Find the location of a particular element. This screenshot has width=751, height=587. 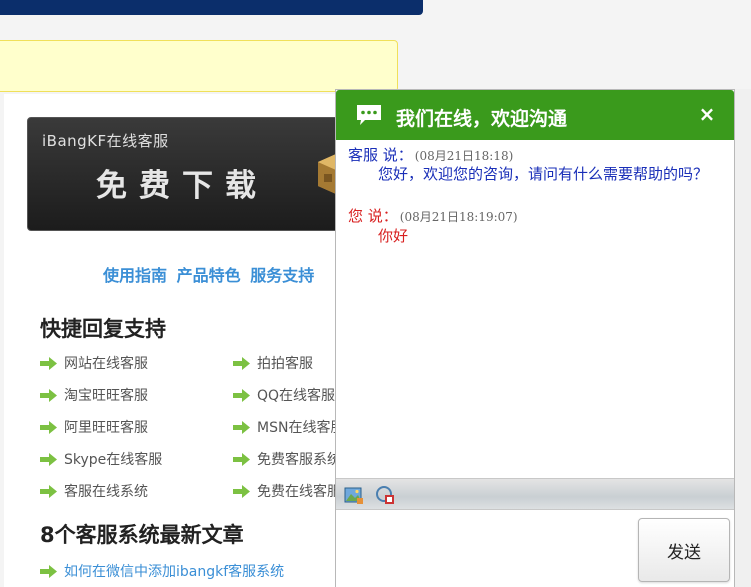

list-item: 免费客服系统 is located at coordinates (284, 459).